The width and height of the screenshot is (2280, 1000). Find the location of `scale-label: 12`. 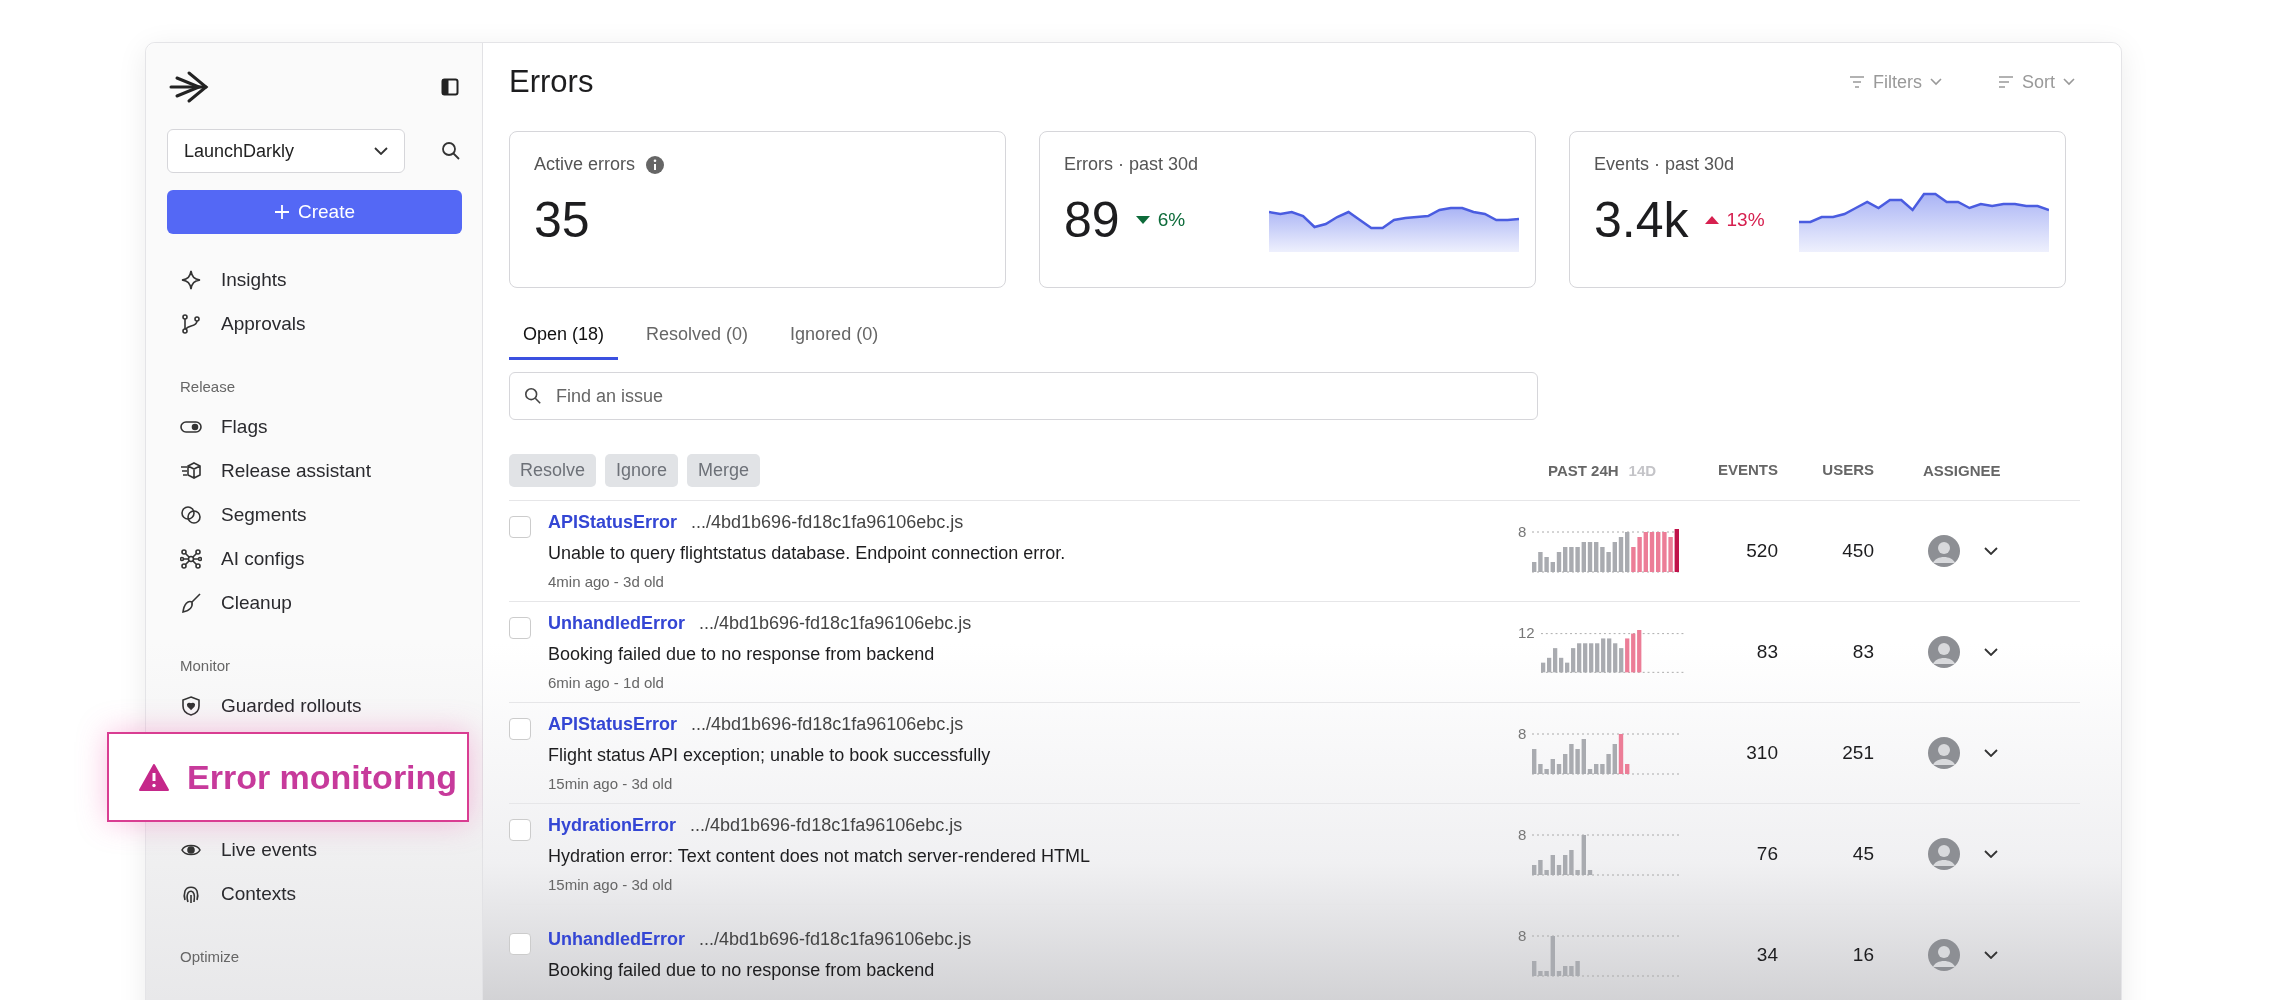

scale-label: 12 is located at coordinates (1526, 632).